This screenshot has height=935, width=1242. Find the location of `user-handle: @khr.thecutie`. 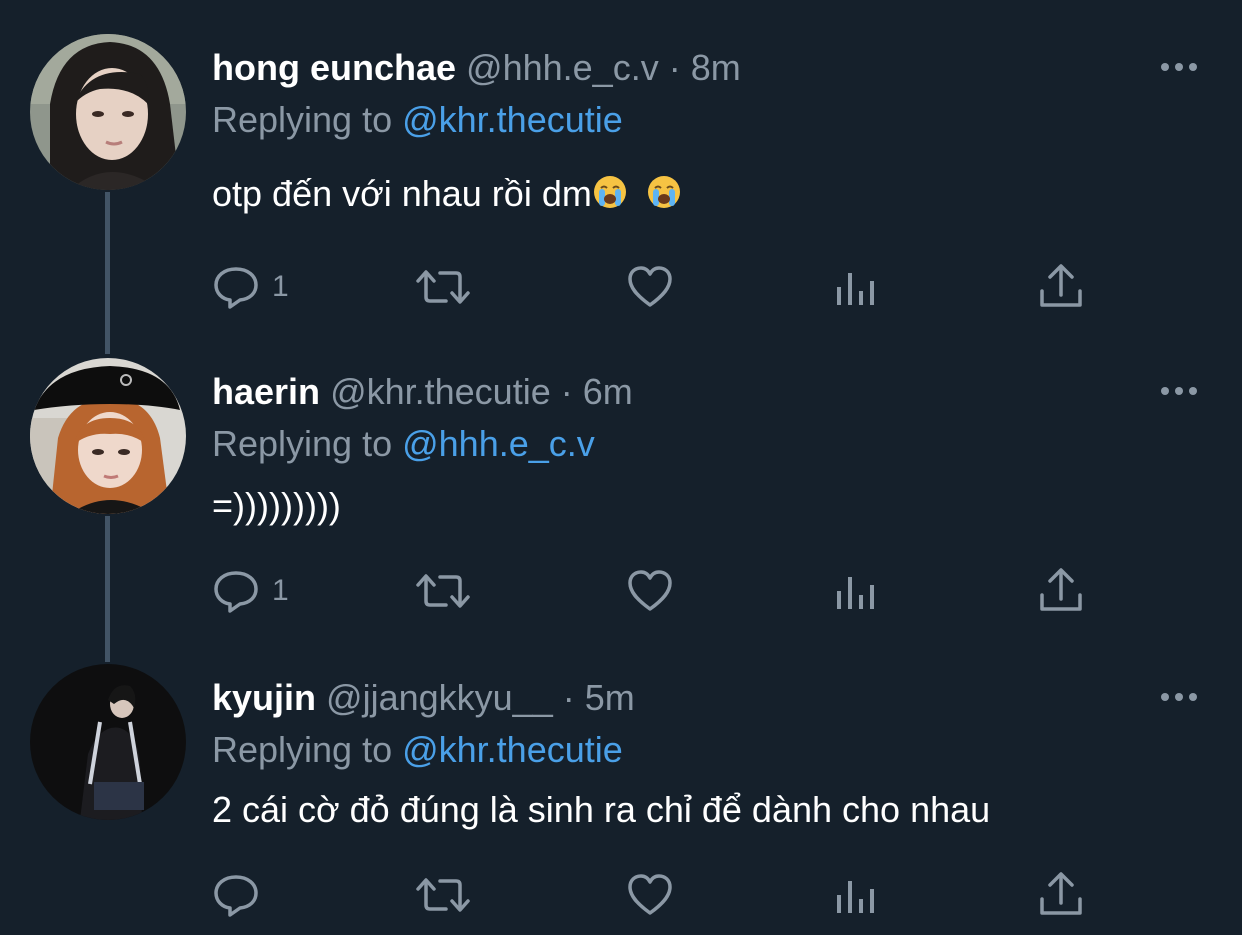

user-handle: @khr.thecutie is located at coordinates (440, 391).